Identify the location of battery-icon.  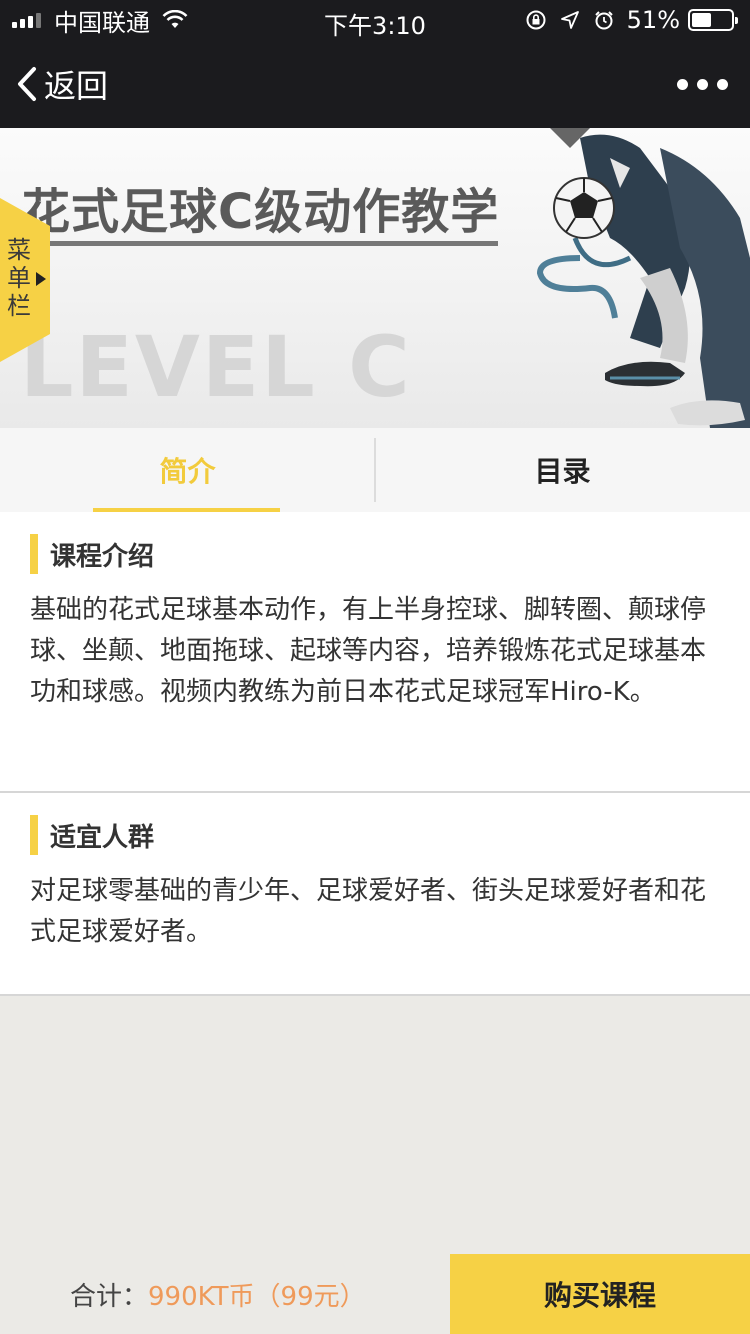
(713, 20).